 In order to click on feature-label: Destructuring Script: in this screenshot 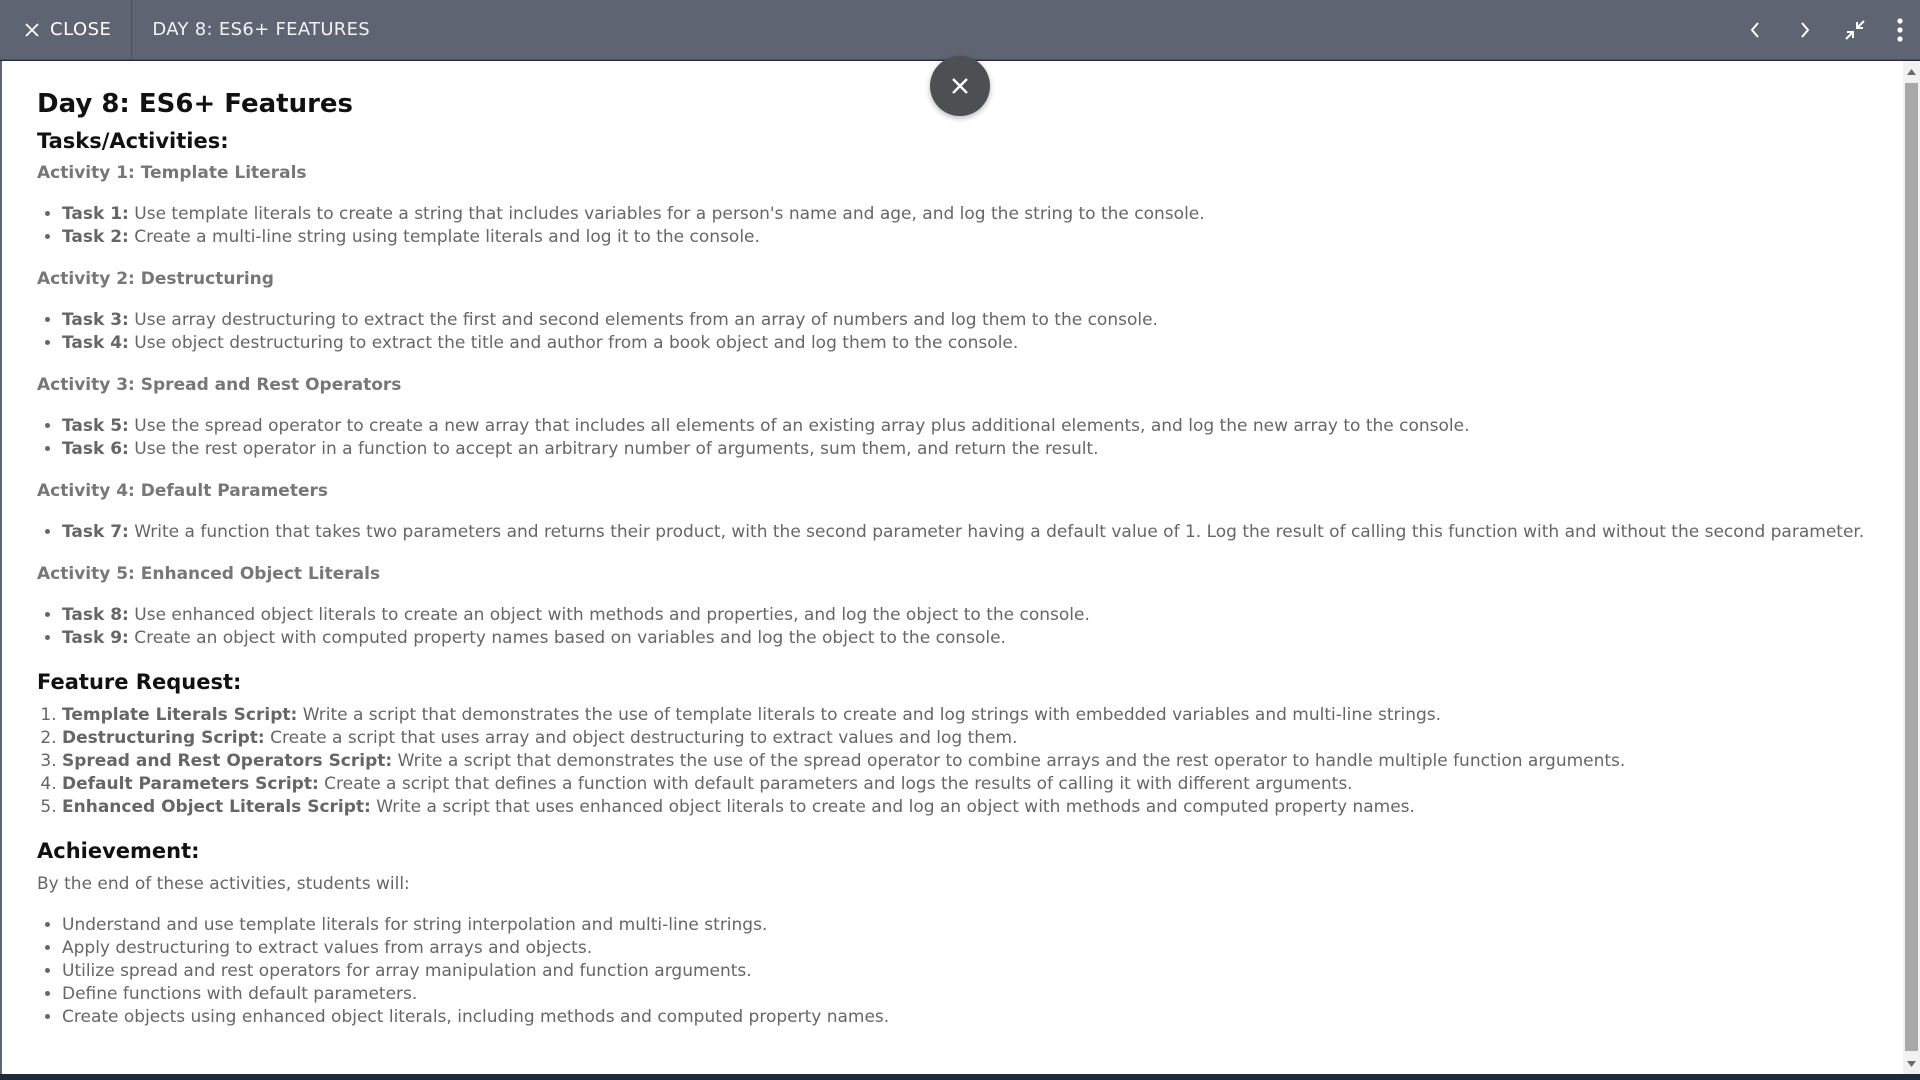, I will do `click(163, 738)`.